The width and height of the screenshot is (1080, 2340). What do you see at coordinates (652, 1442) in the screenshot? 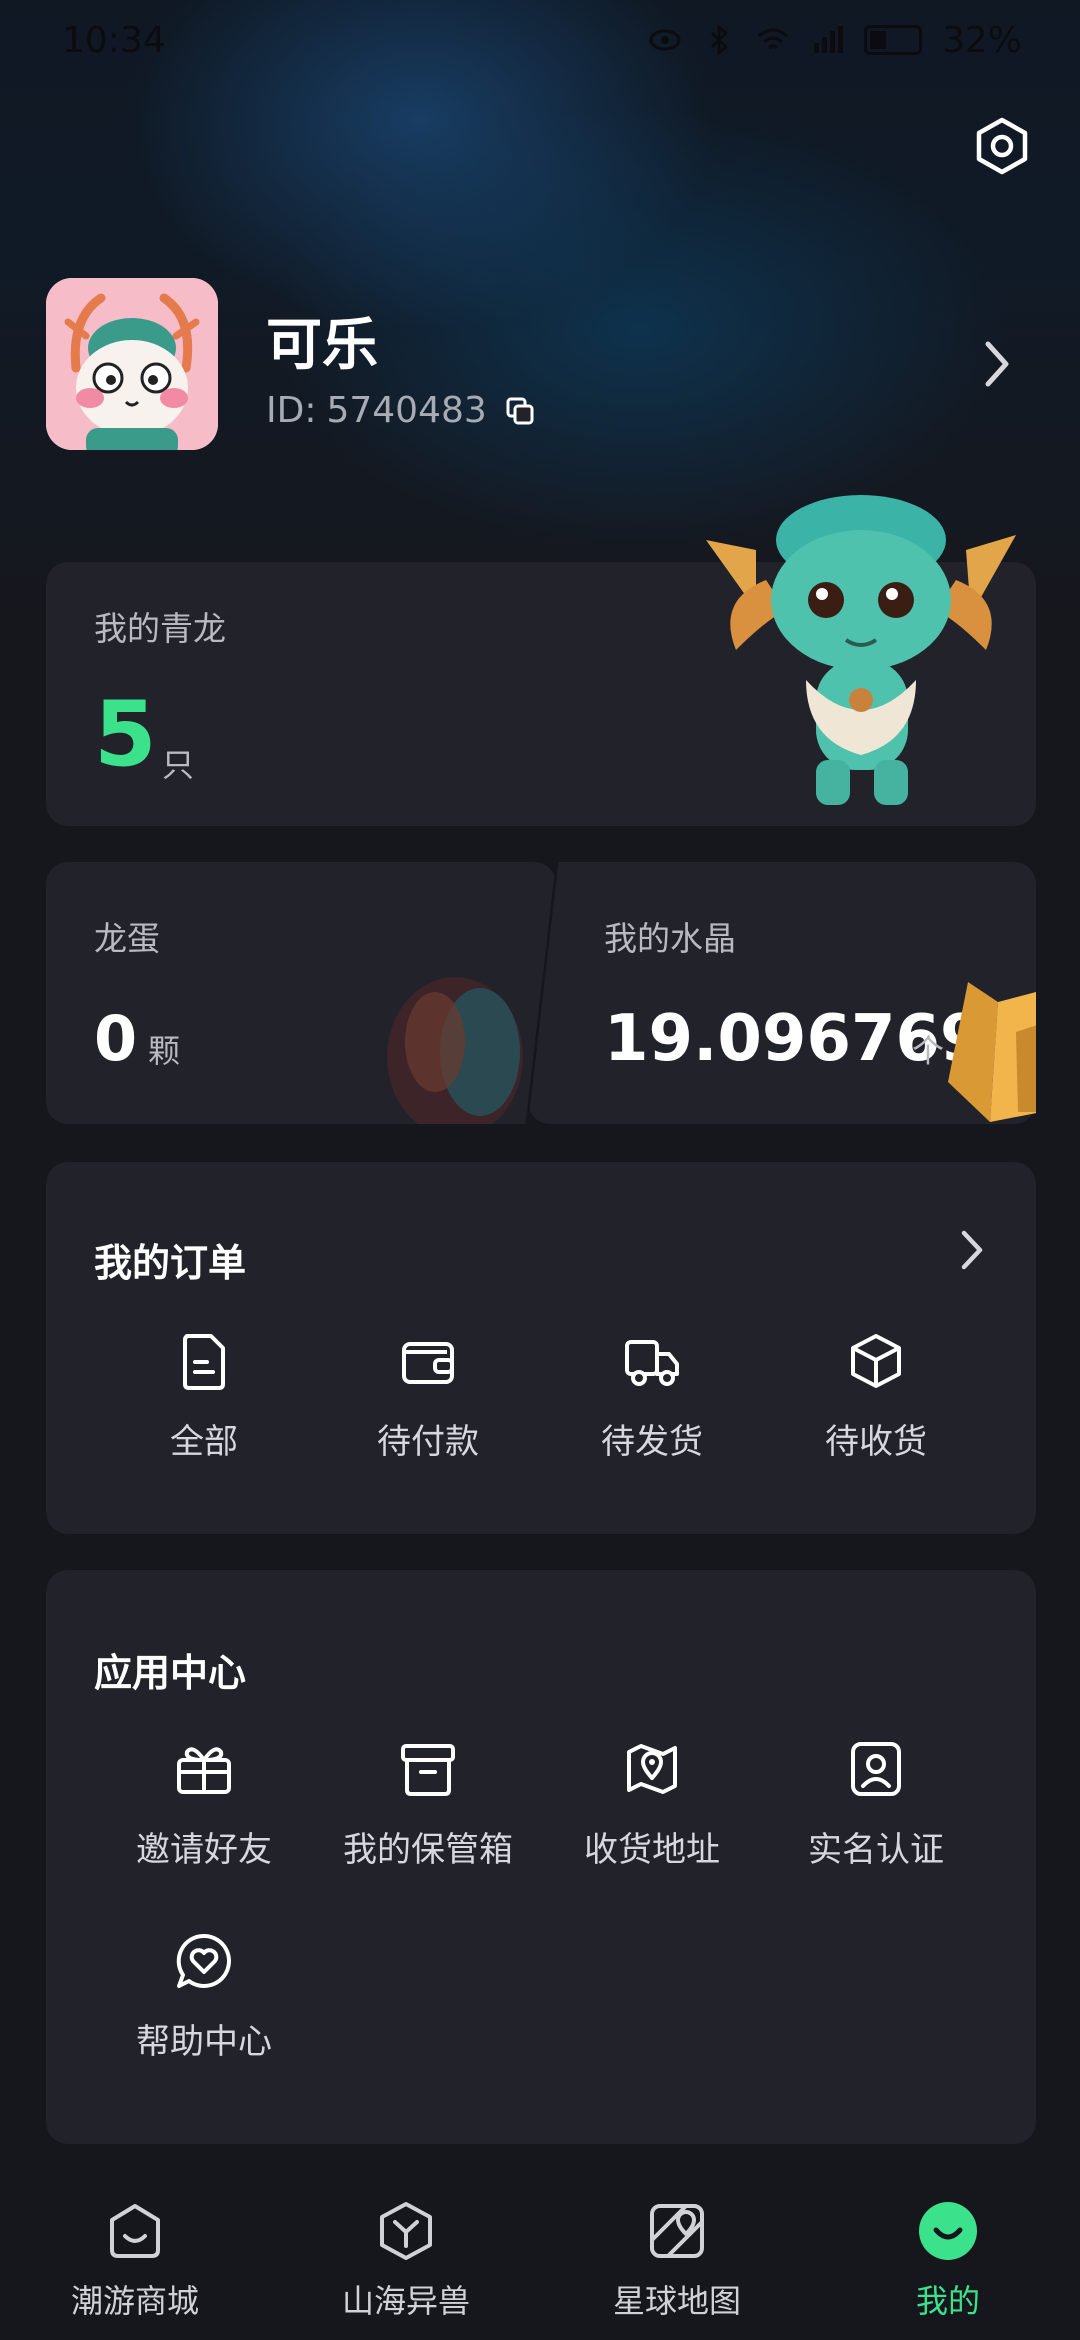
I see `order-pending-shipment-label: 待发货` at bounding box center [652, 1442].